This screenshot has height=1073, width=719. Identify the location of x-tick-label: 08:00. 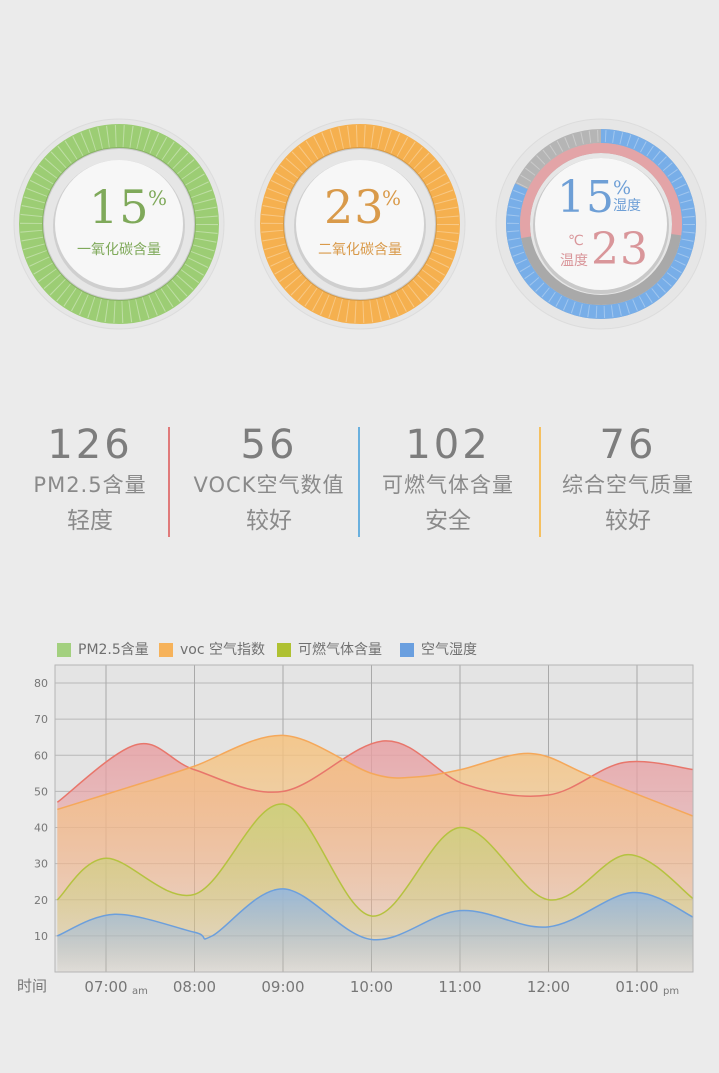
(194, 987).